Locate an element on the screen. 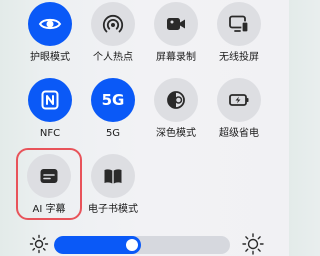  dark-mode-toggle is located at coordinates (176, 100).